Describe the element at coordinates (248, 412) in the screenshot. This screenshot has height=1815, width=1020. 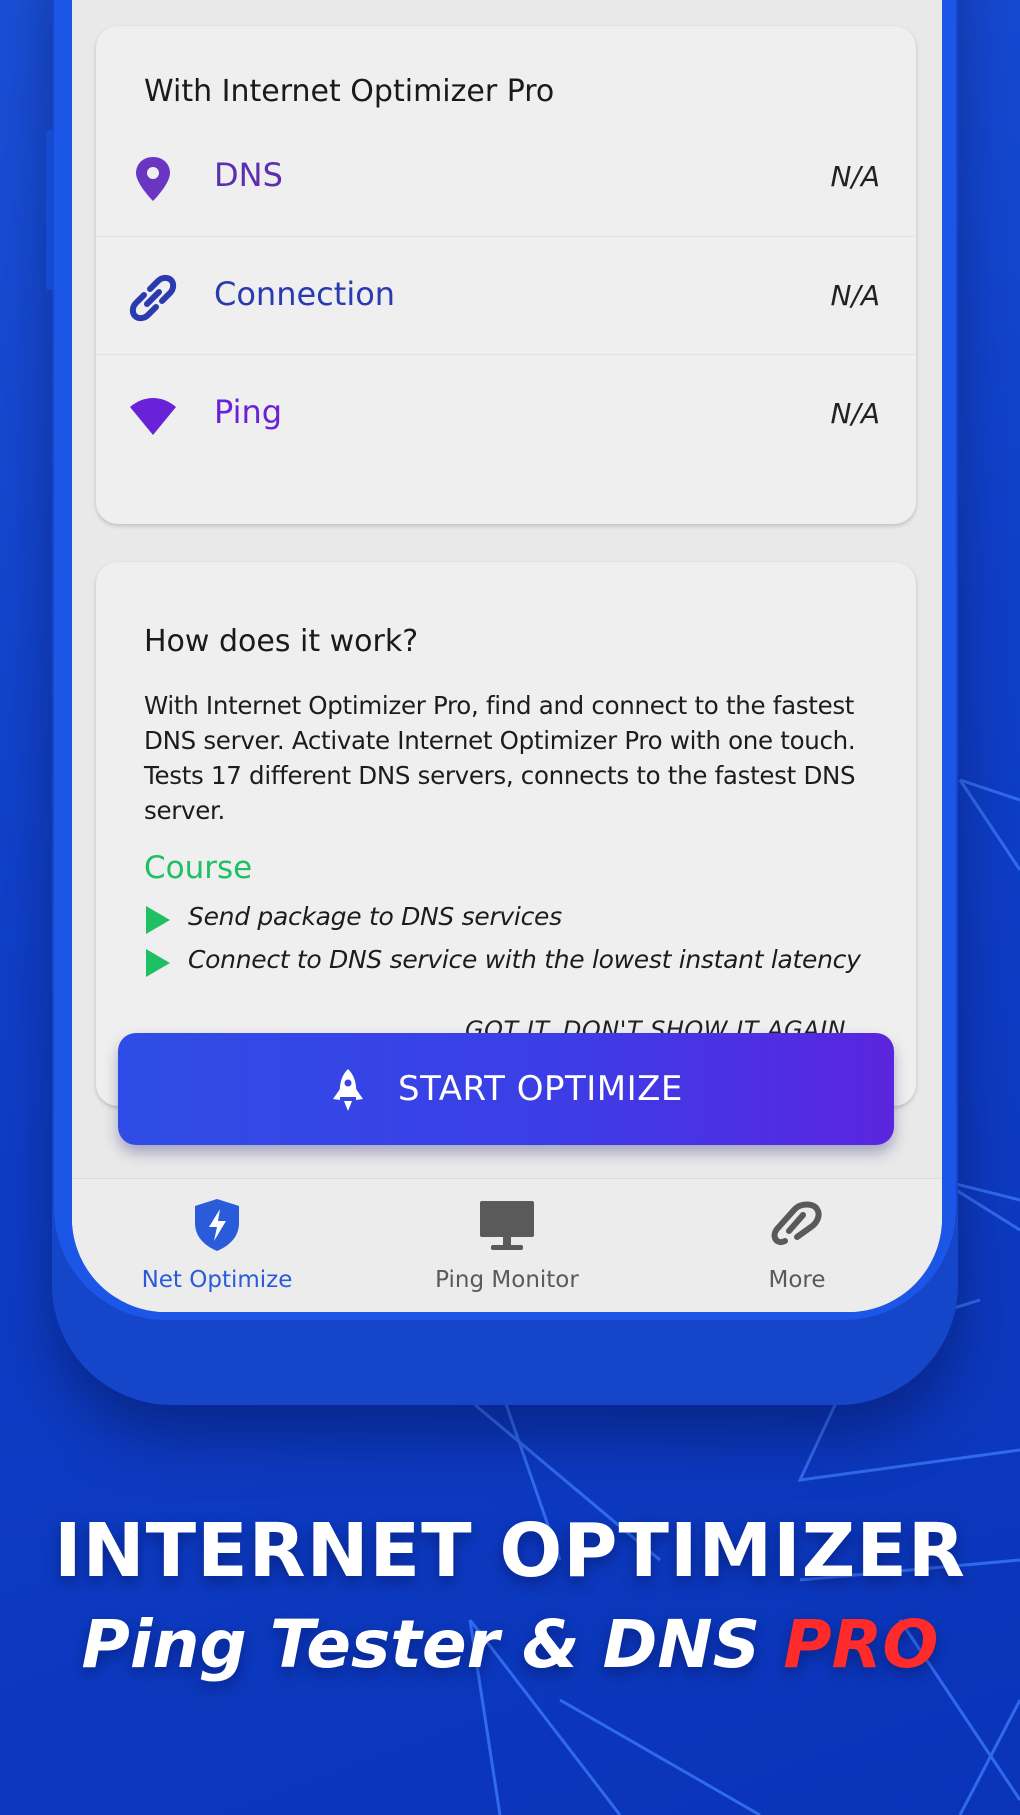
I see `ping-label: Ping` at that location.